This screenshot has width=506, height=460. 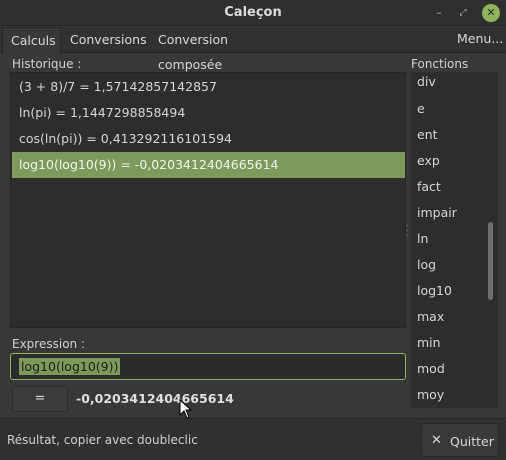 I want to click on pane-grip-icon: • • •, so click(x=407, y=231).